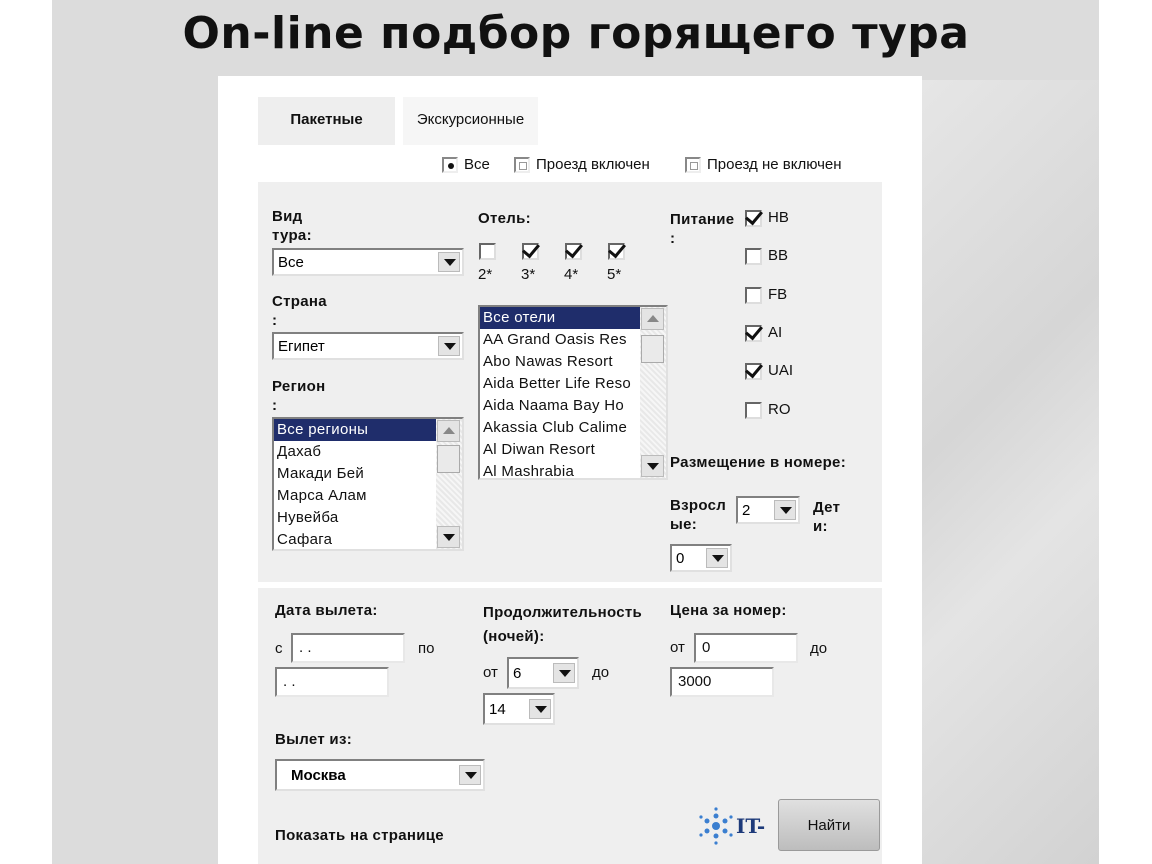 The width and height of the screenshot is (1152, 864). I want to click on show-per-page-label: Показать на странице, so click(359, 835).